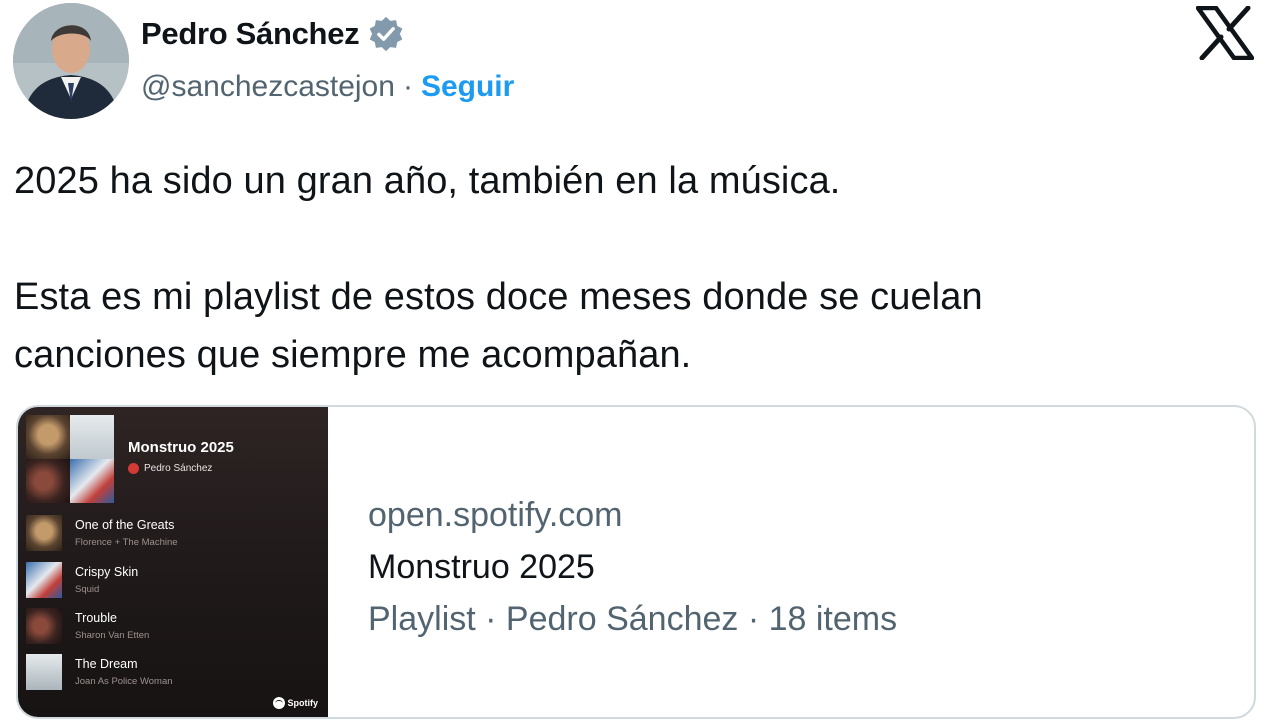 The height and width of the screenshot is (720, 1280). Describe the element at coordinates (124, 681) in the screenshot. I see `track-artist: Joan As Police Woman` at that location.